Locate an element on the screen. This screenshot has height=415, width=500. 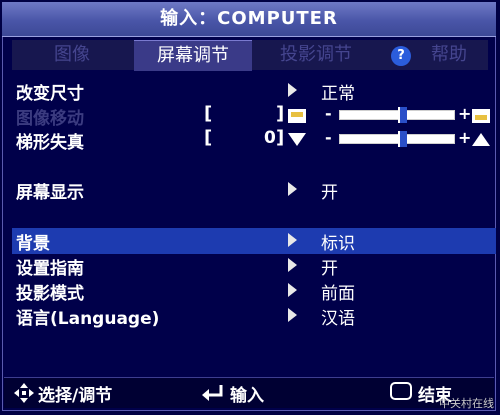
tab-projection-adjust: 投影调节 is located at coordinates (316, 55).